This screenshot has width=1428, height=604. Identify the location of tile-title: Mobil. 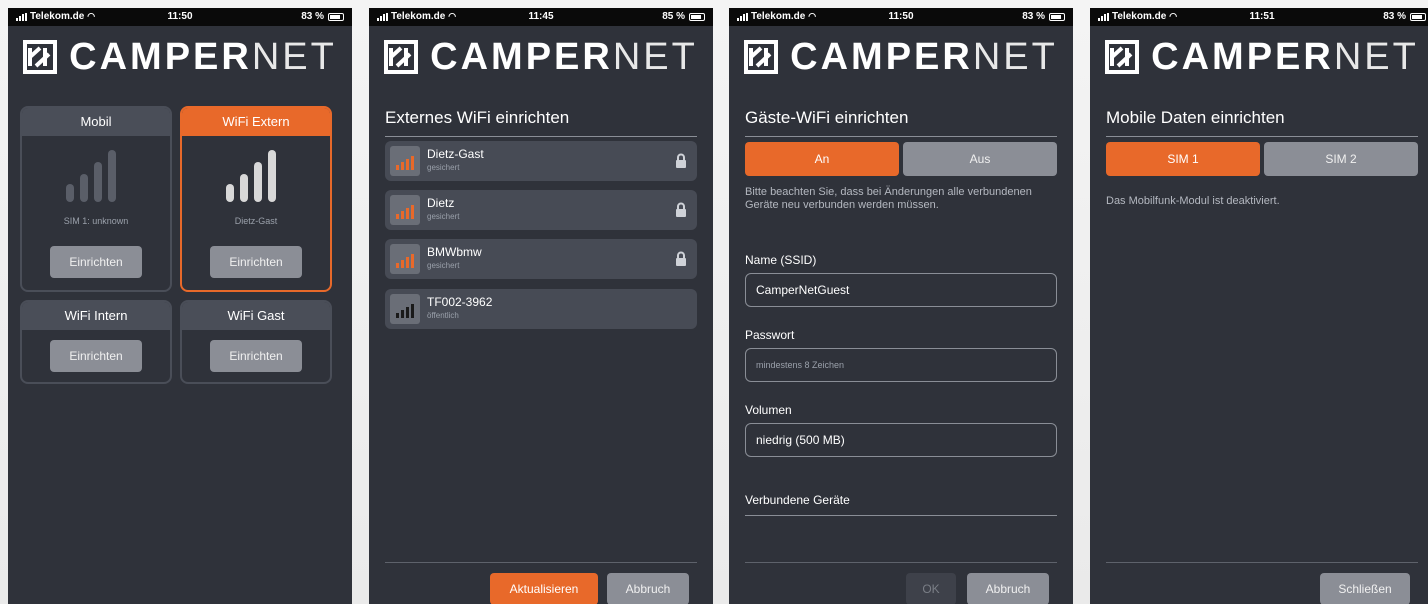
(96, 122).